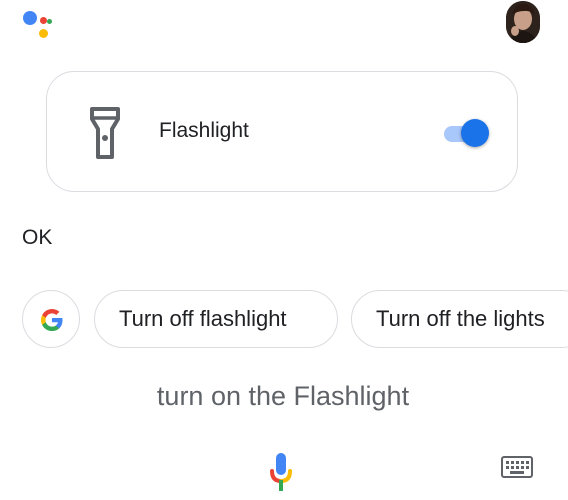 The height and width of the screenshot is (500, 568). What do you see at coordinates (37, 237) in the screenshot?
I see `assistant-reply: OK` at bounding box center [37, 237].